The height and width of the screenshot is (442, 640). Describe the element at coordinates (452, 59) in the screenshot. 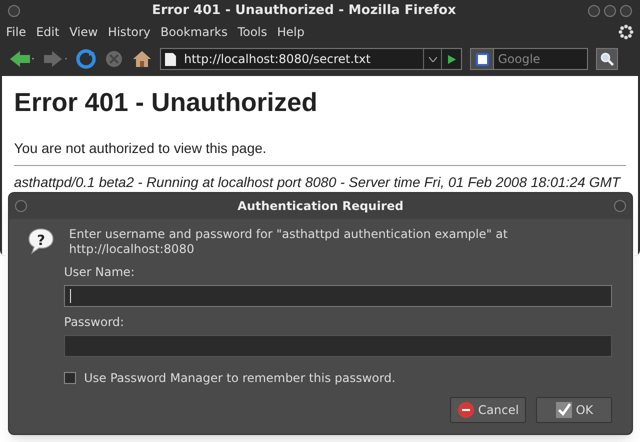

I see `play-icon` at that location.